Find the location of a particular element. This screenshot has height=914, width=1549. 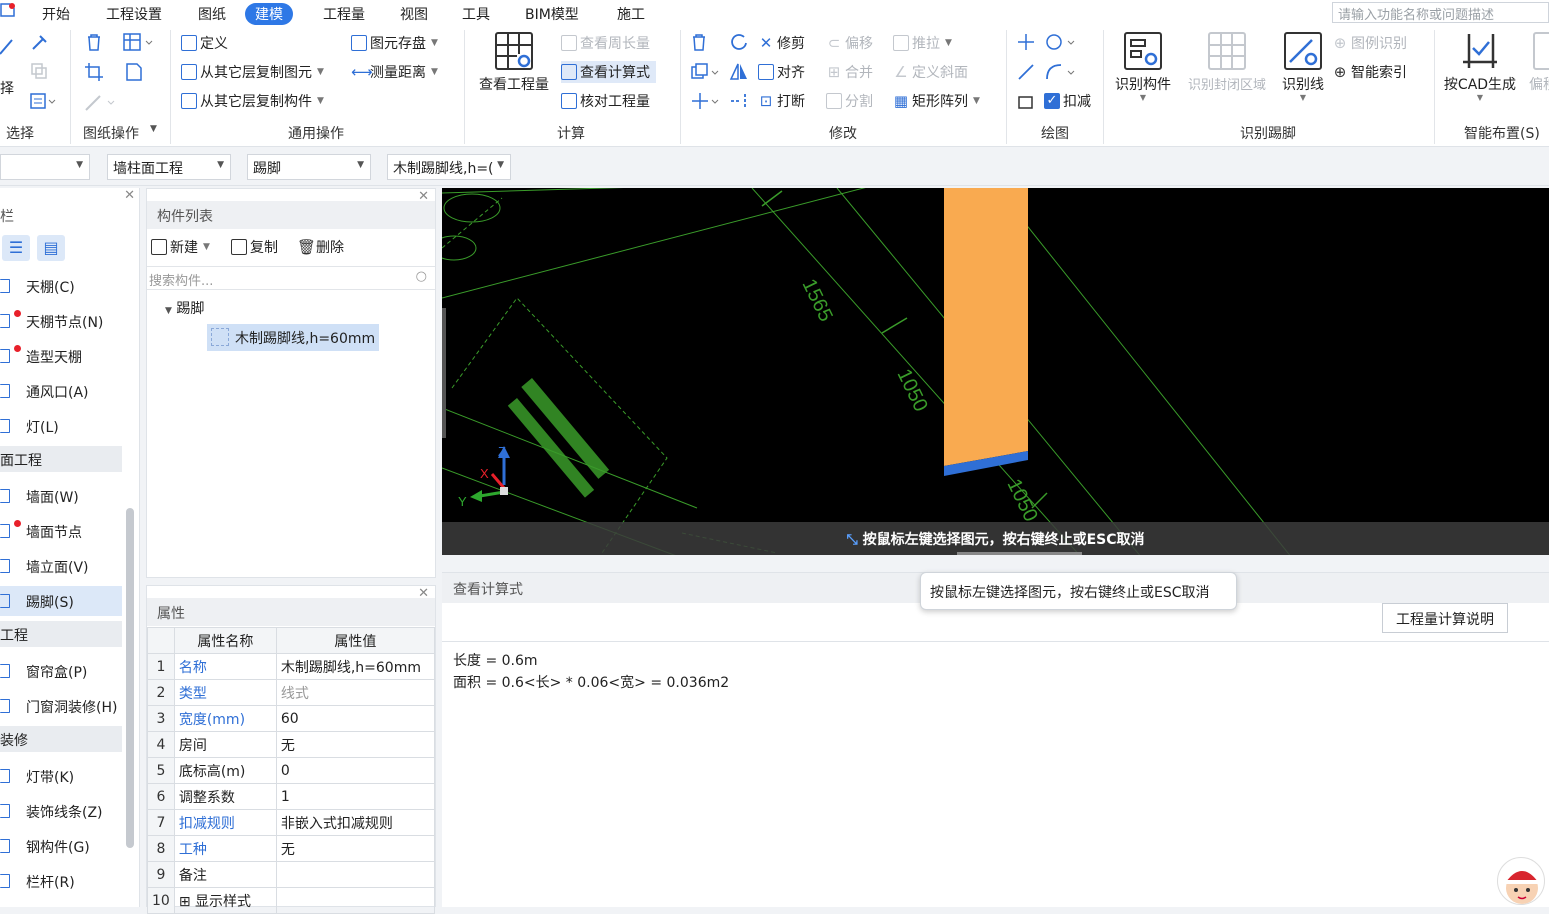

type-select: 踢脚 ▼ is located at coordinates (309, 167).